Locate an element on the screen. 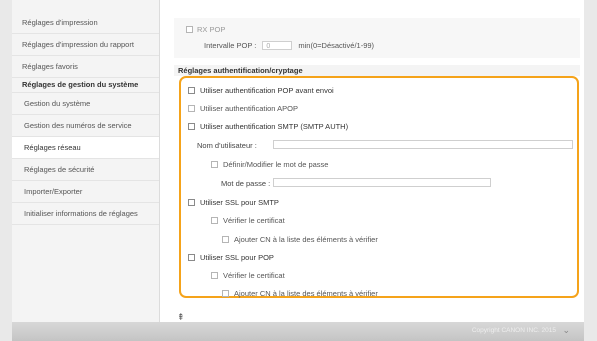  set-password-label: Définir/Modifier le mot de passe is located at coordinates (276, 164).